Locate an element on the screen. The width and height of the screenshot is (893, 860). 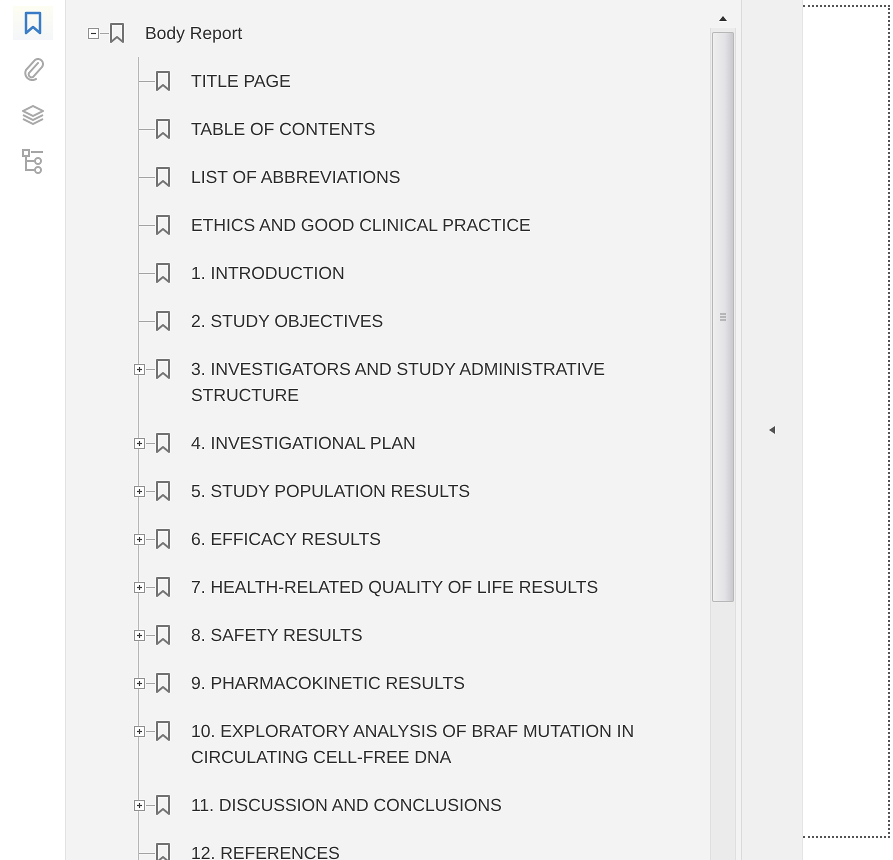
bookmark-item: 6. EFFICACY RESULTS is located at coordinates (290, 539).